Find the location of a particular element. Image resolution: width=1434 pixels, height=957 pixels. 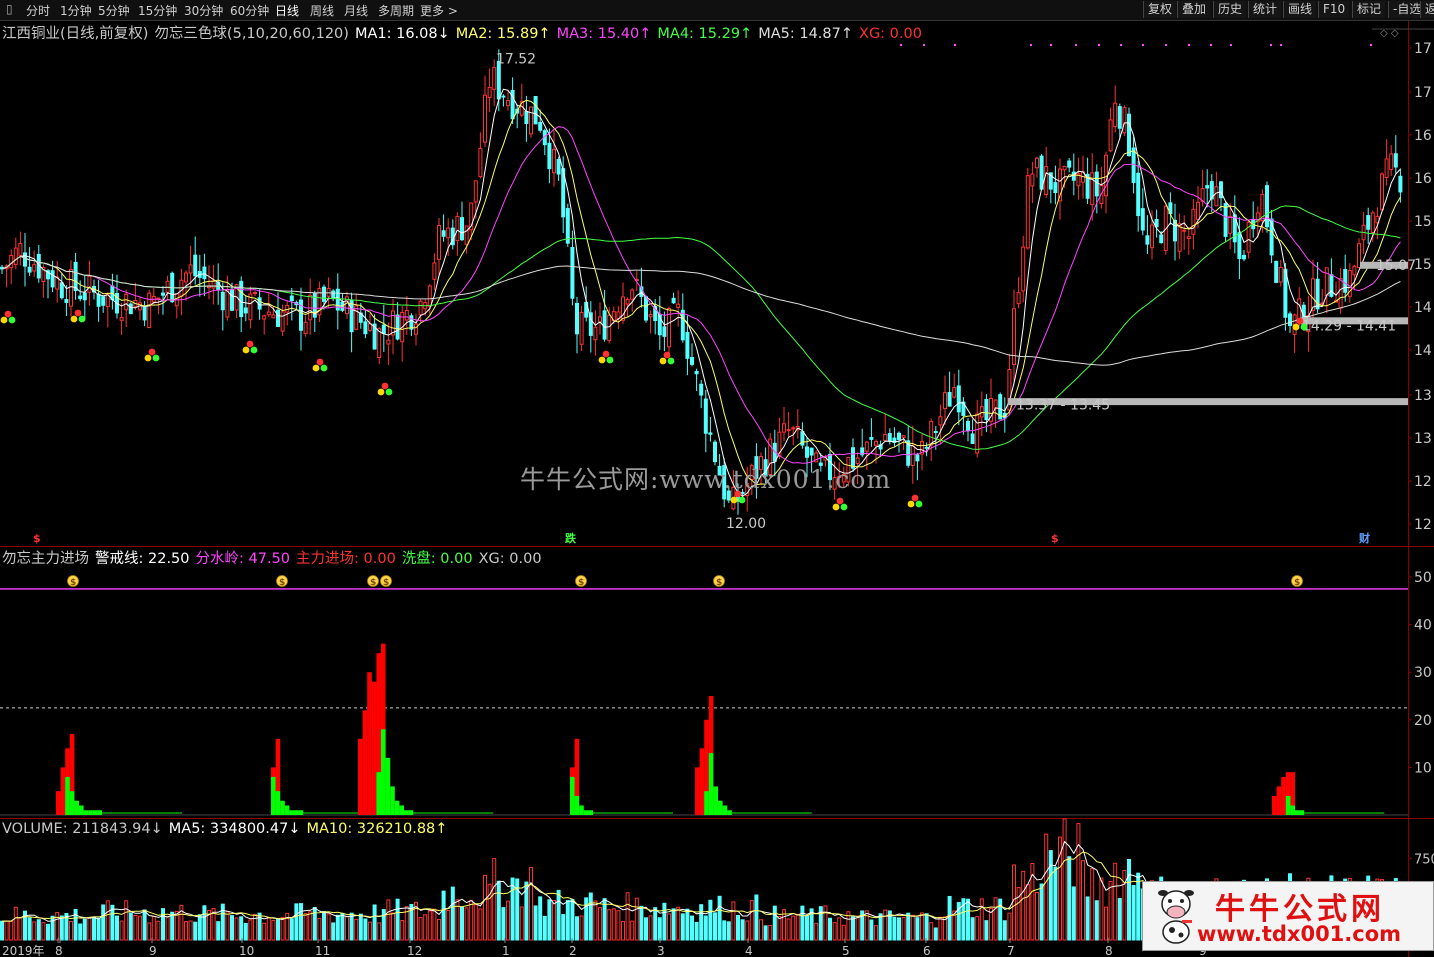

toolbar-btn-0: 复权 is located at coordinates (1160, 9).